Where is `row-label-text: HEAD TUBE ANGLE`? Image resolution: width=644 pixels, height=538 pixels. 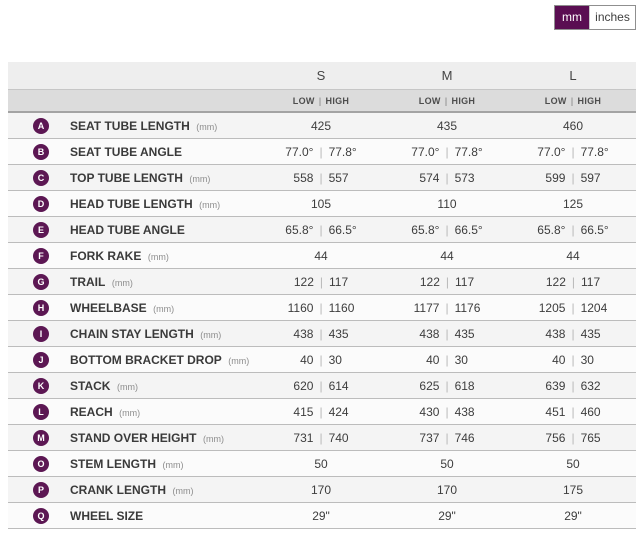 row-label-text: HEAD TUBE ANGLE is located at coordinates (127, 229).